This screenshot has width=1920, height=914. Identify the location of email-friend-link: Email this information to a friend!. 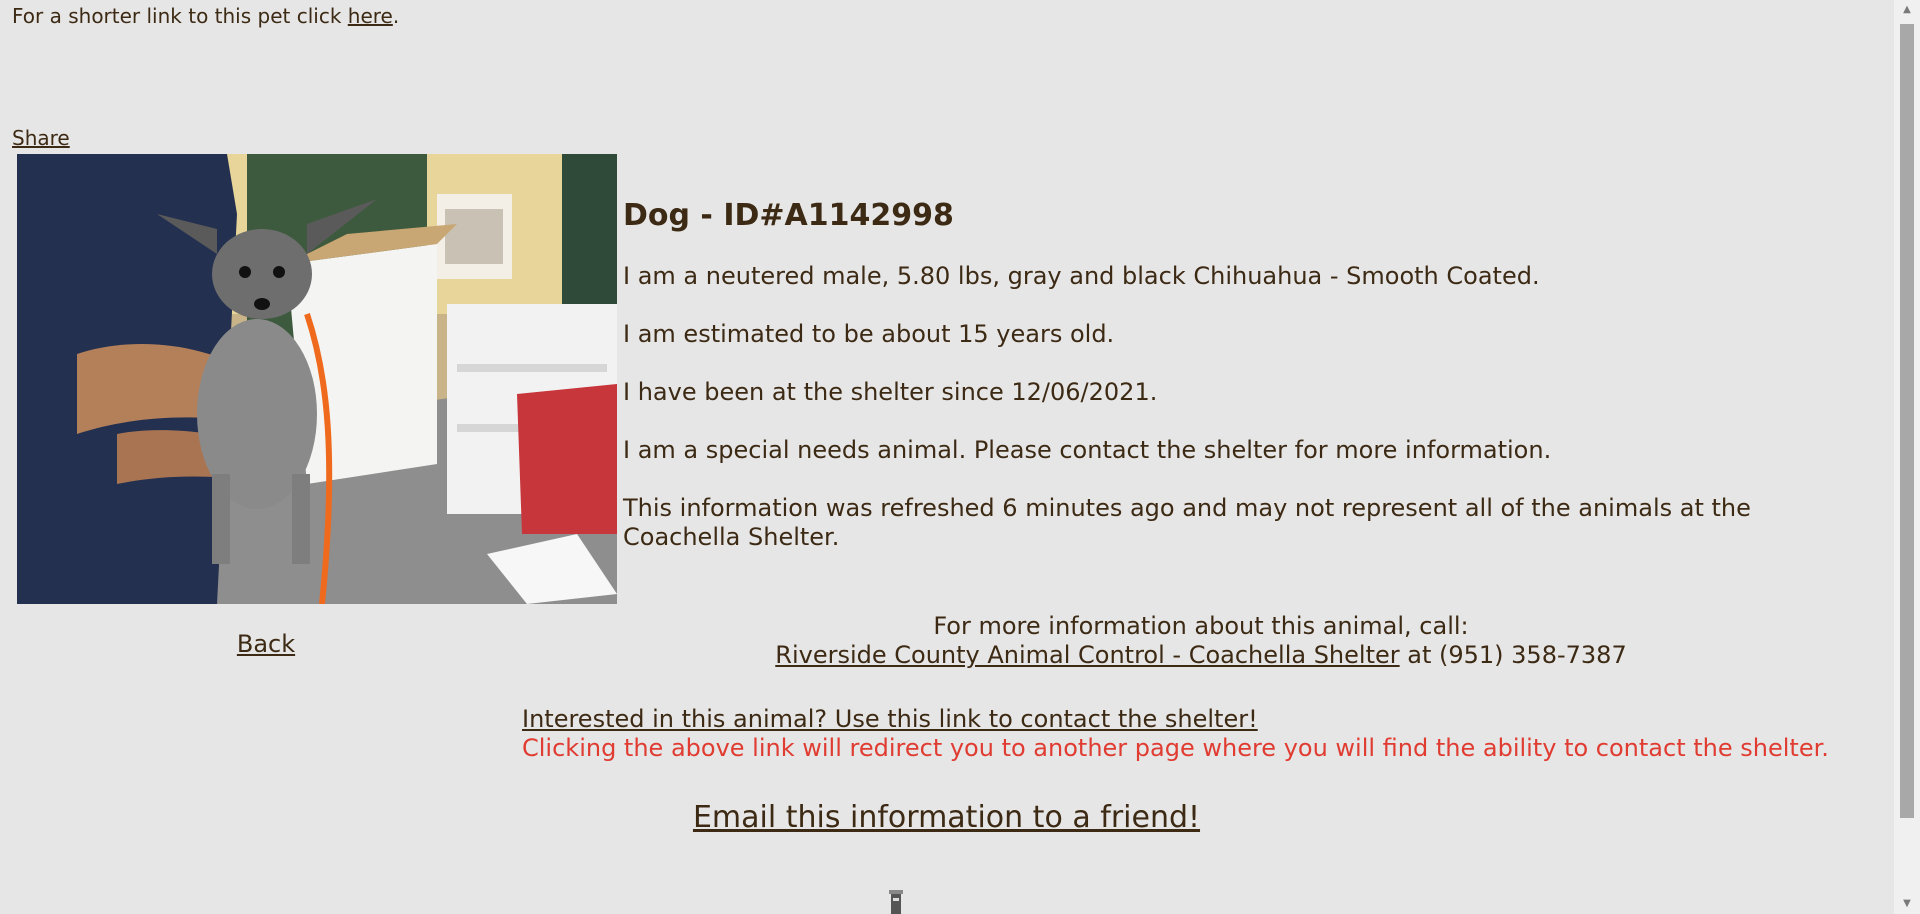
(946, 817).